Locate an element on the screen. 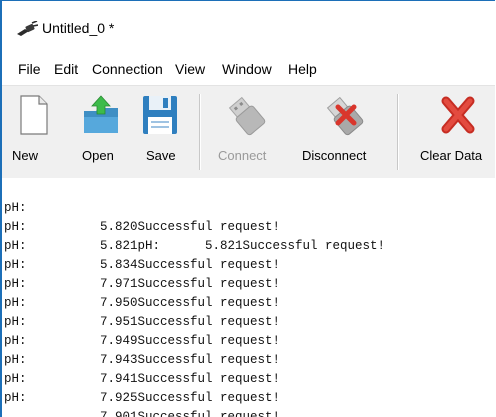  connect-label: Connect is located at coordinates (242, 155).